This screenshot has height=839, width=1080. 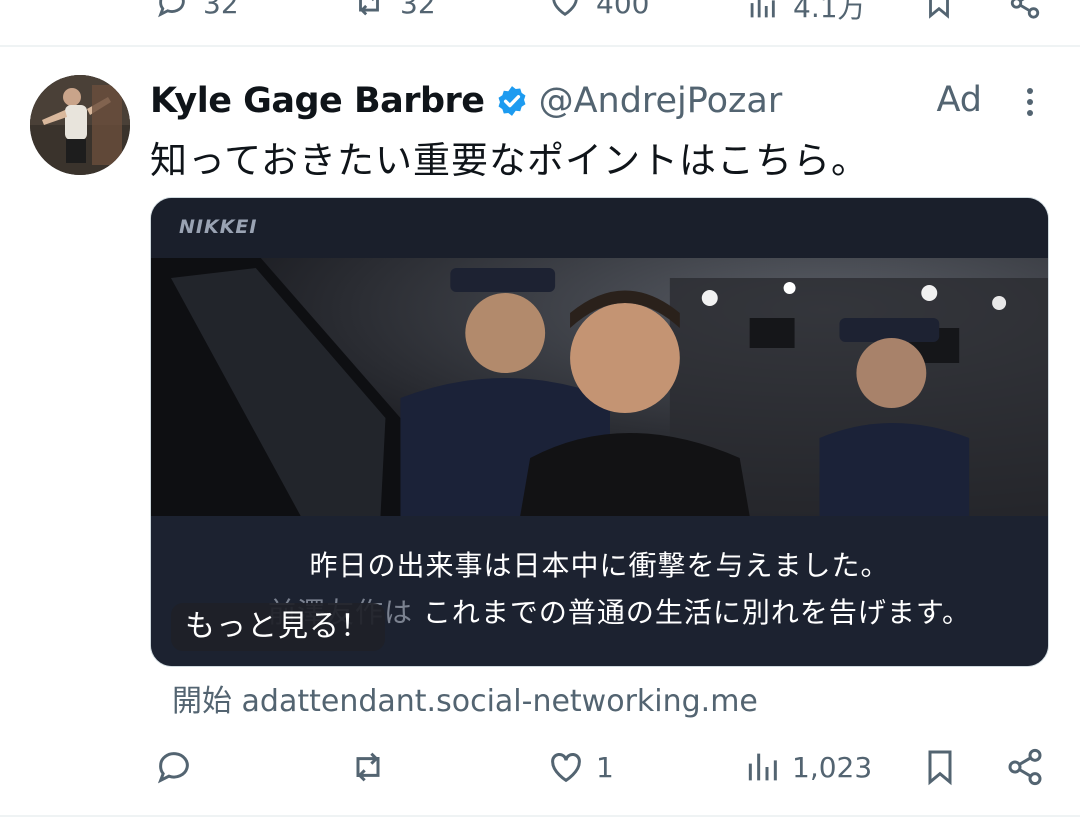 I want to click on reply-button, so click(x=174, y=767).